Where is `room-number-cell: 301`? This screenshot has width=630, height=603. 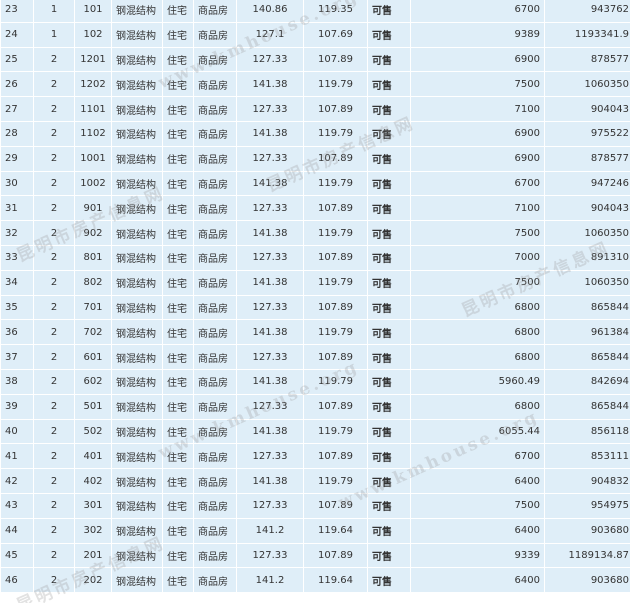 room-number-cell: 301 is located at coordinates (93, 505).